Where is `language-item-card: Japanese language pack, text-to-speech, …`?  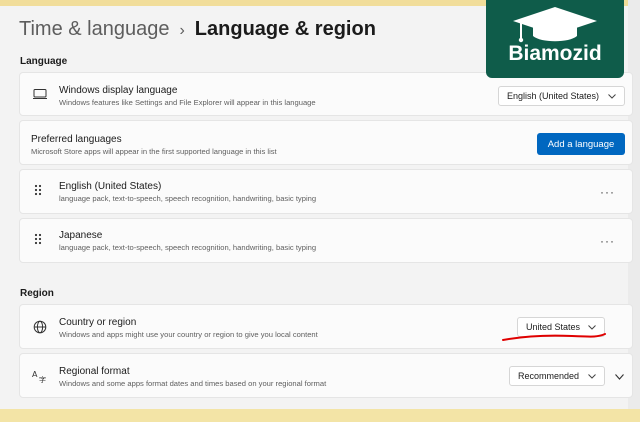 language-item-card: Japanese language pack, text-to-speech, … is located at coordinates (326, 240).